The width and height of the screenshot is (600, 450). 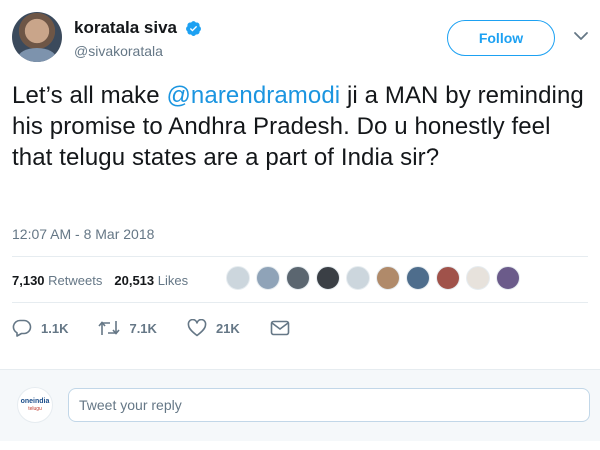 What do you see at coordinates (22, 328) in the screenshot?
I see `reply-icon` at bounding box center [22, 328].